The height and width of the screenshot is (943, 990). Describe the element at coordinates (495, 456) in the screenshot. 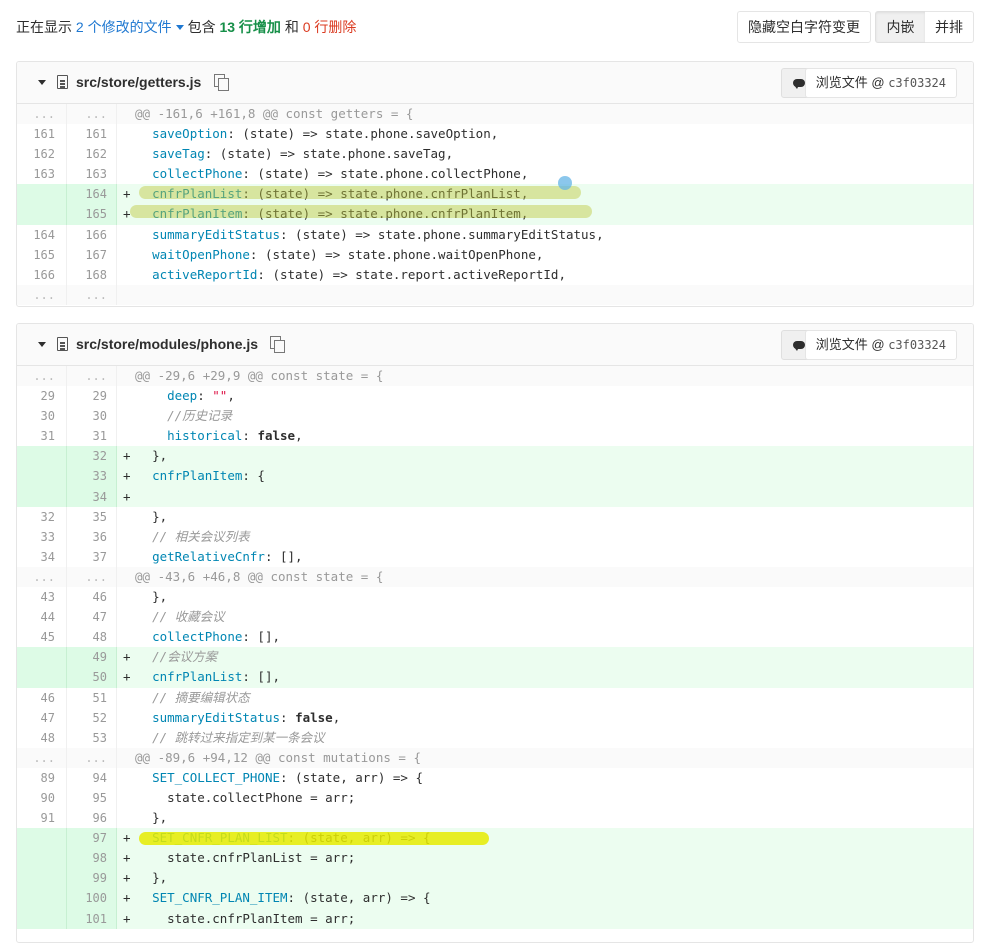

I see `added-line: 32 + },` at that location.